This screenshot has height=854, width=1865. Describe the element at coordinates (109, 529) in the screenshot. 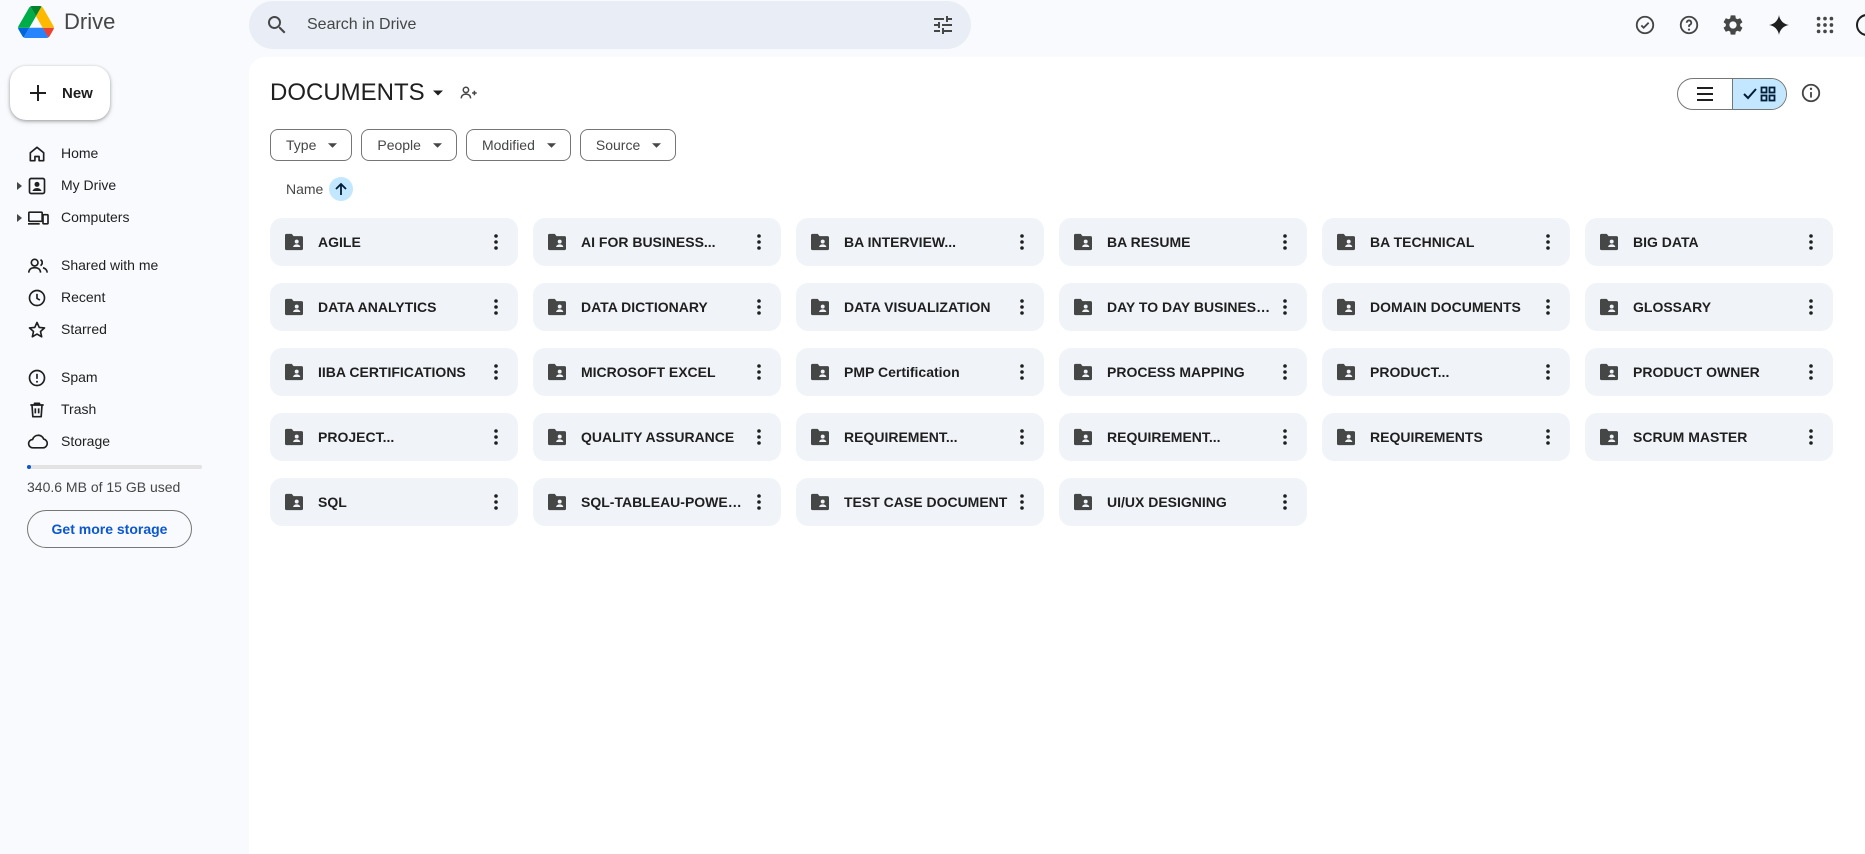

I see `get-more-storage-button: Get more storage` at that location.